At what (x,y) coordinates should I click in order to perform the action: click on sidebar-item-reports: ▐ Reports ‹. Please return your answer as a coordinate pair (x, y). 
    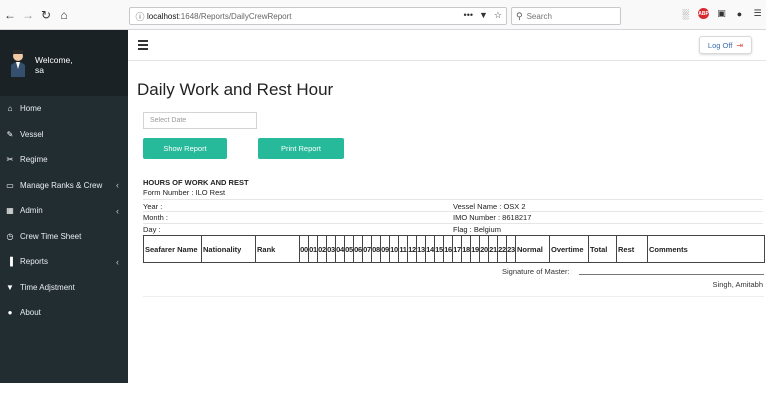
    Looking at the image, I should click on (64, 262).